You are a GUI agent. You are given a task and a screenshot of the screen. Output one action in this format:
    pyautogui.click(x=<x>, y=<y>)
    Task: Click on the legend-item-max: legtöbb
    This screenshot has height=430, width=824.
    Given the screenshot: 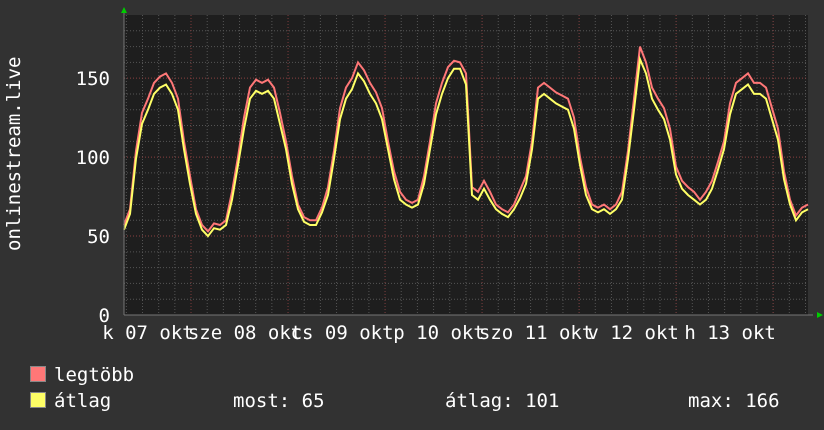 What is the action you would take?
    pyautogui.click(x=82, y=375)
    